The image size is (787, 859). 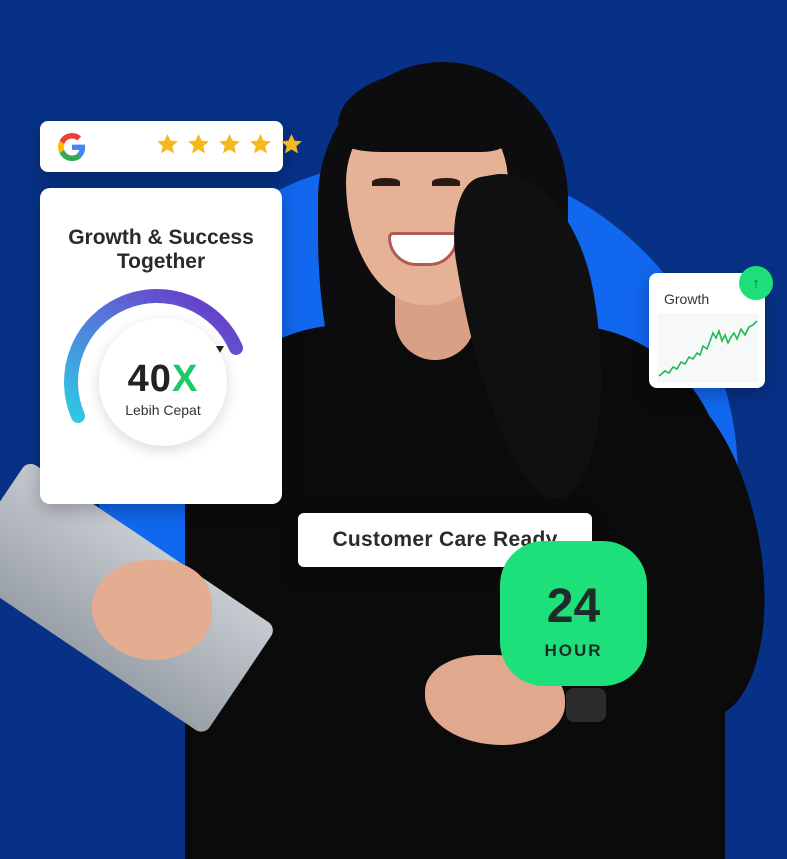 I want to click on up-arrow-icon: ↑, so click(x=756, y=283).